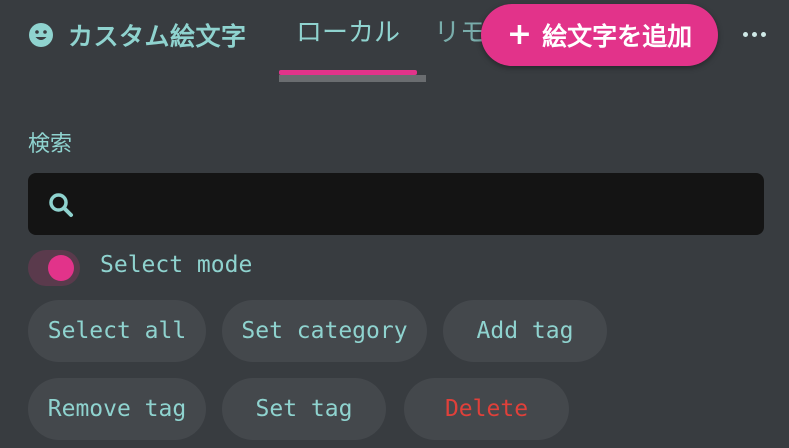 The width and height of the screenshot is (789, 448). What do you see at coordinates (61, 205) in the screenshot?
I see `search-icon` at bounding box center [61, 205].